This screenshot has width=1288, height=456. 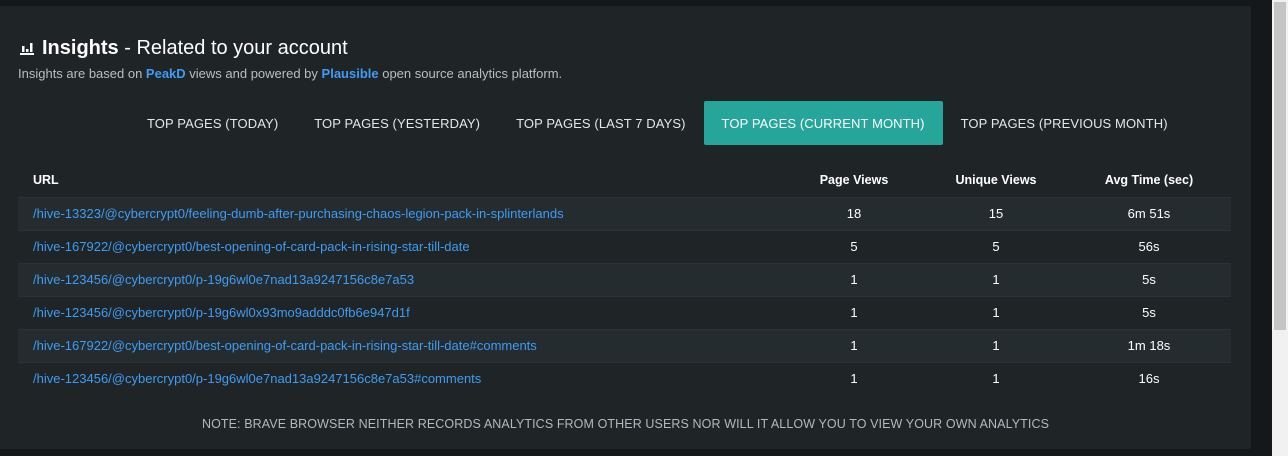 What do you see at coordinates (82, 73) in the screenshot?
I see `subtitle-pre: Insights are based on` at bounding box center [82, 73].